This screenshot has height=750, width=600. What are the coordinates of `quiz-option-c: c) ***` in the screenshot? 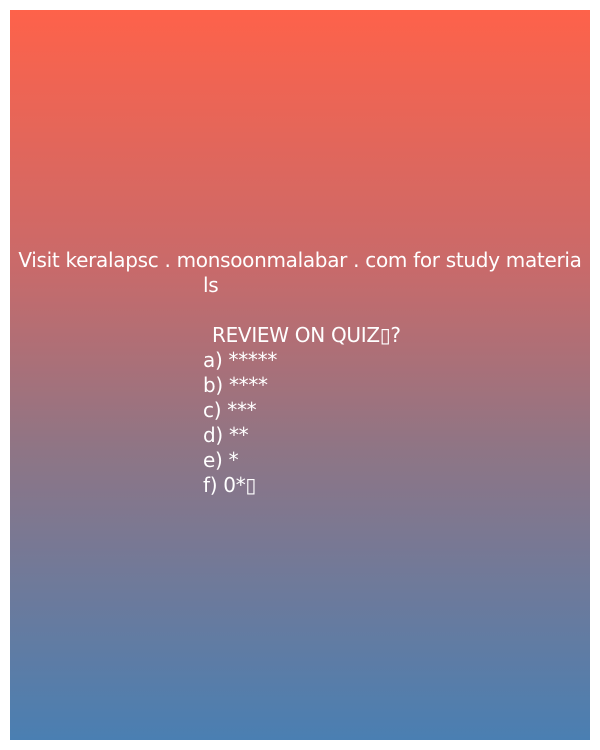 It's located at (230, 410).